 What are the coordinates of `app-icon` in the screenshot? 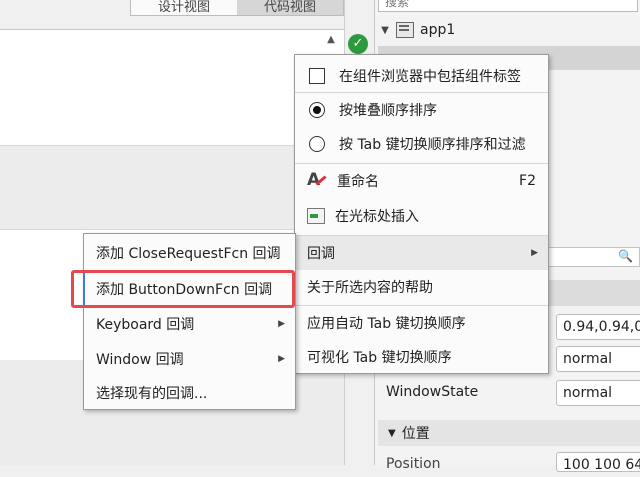 It's located at (405, 30).